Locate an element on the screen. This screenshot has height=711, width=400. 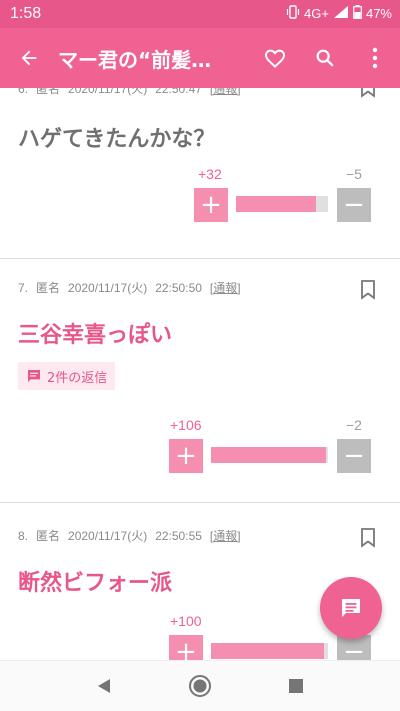
comment-fab-button is located at coordinates (351, 608).